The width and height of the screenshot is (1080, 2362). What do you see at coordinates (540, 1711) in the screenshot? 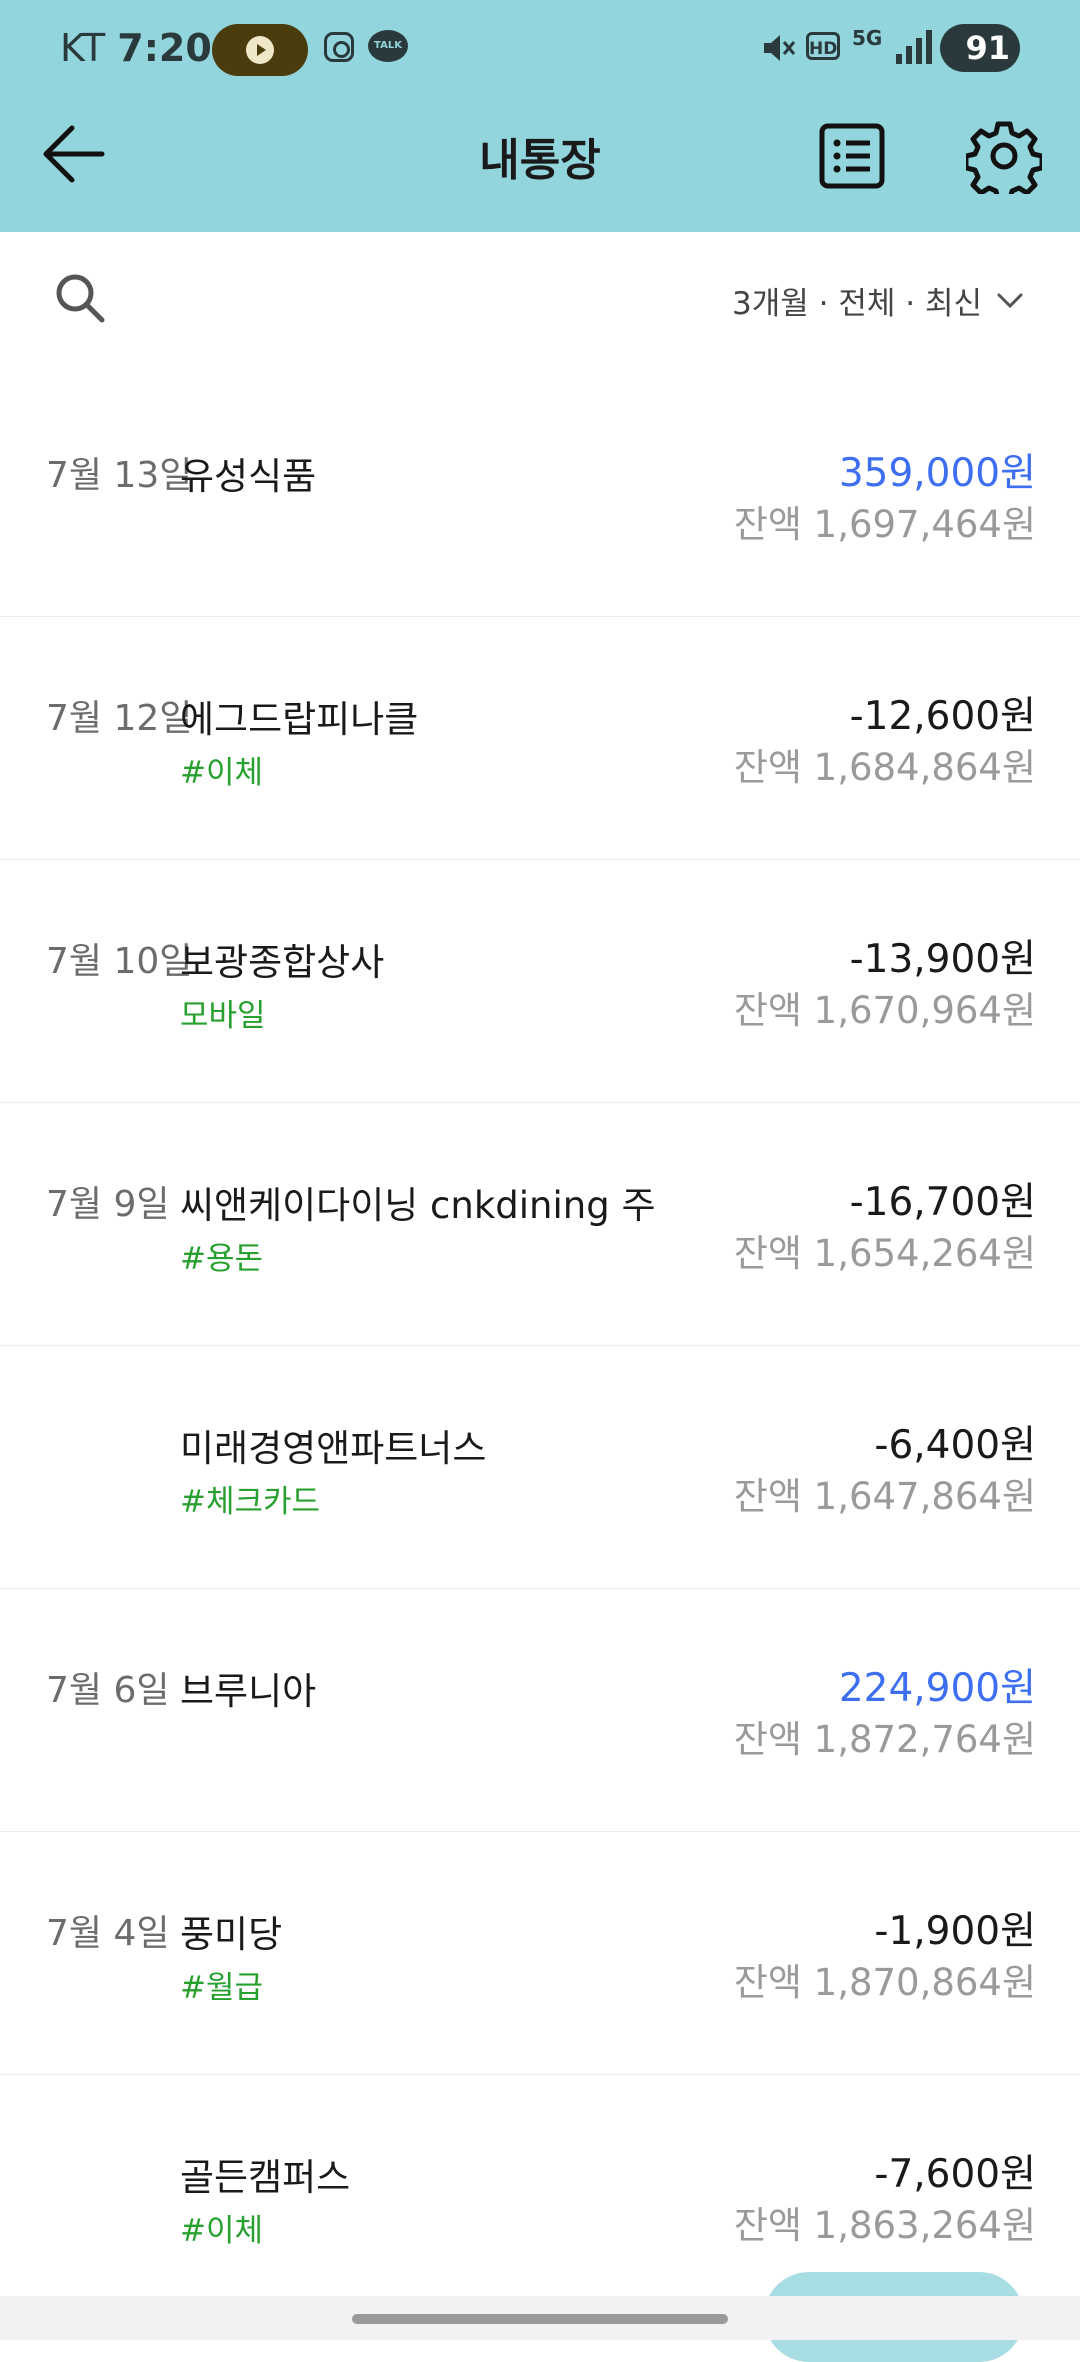
I see `transaction-row: 7월 6일 브루니아 224,900원 잔액 1,872,764원` at bounding box center [540, 1711].